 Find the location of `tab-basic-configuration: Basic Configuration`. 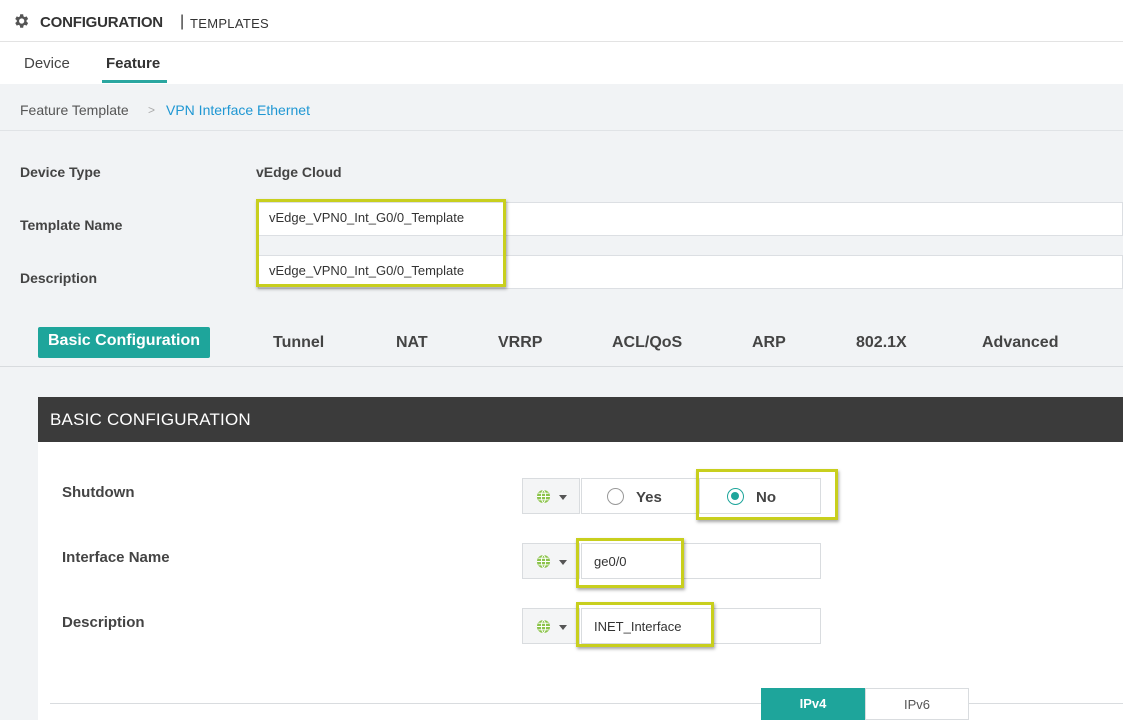

tab-basic-configuration: Basic Configuration is located at coordinates (124, 342).